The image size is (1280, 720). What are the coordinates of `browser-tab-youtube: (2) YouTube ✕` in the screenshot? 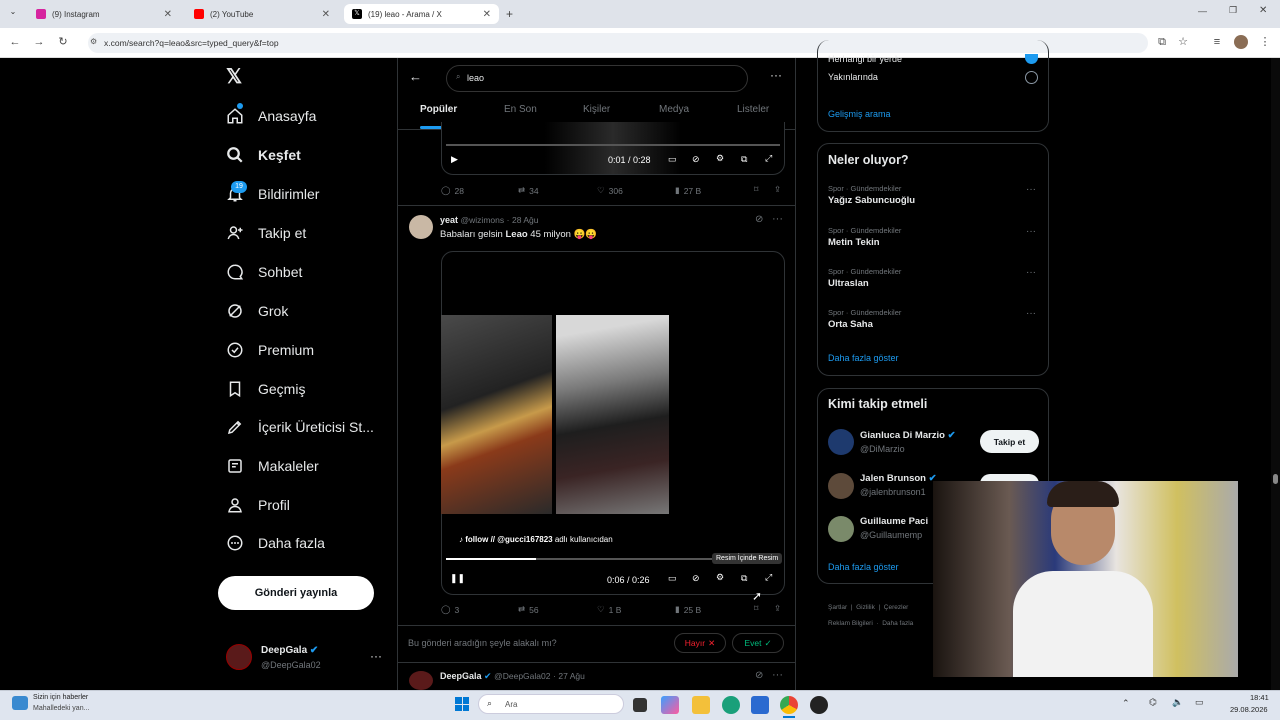 It's located at (262, 14).